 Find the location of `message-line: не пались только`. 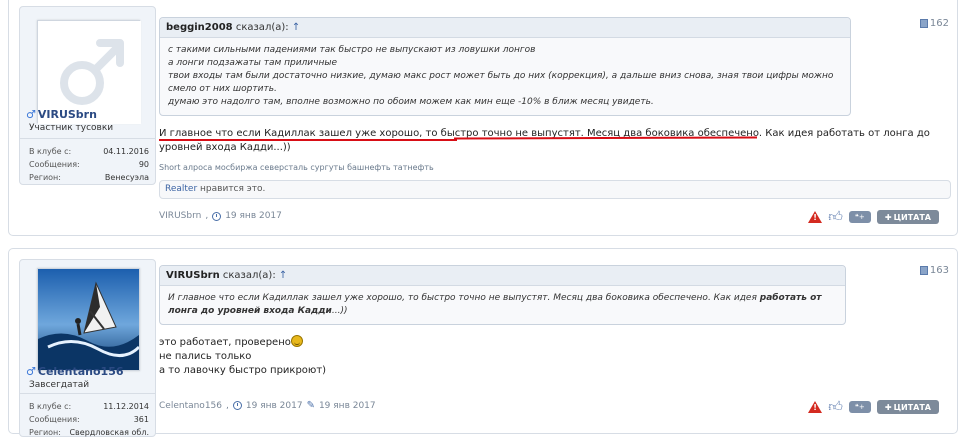

message-line: не пались только is located at coordinates (205, 356).